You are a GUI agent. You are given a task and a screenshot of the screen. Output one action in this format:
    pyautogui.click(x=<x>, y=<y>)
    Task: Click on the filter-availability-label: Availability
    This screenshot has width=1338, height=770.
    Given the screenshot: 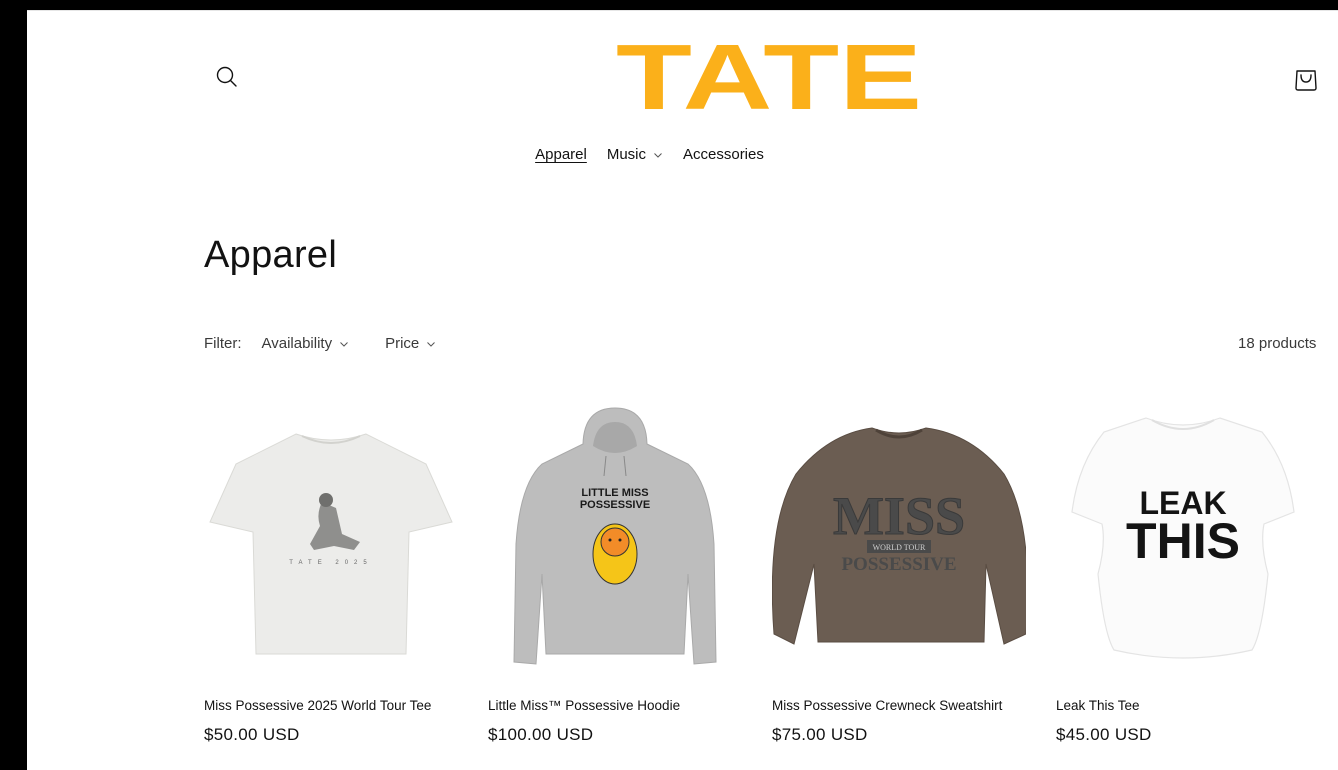 What is the action you would take?
    pyautogui.click(x=297, y=343)
    